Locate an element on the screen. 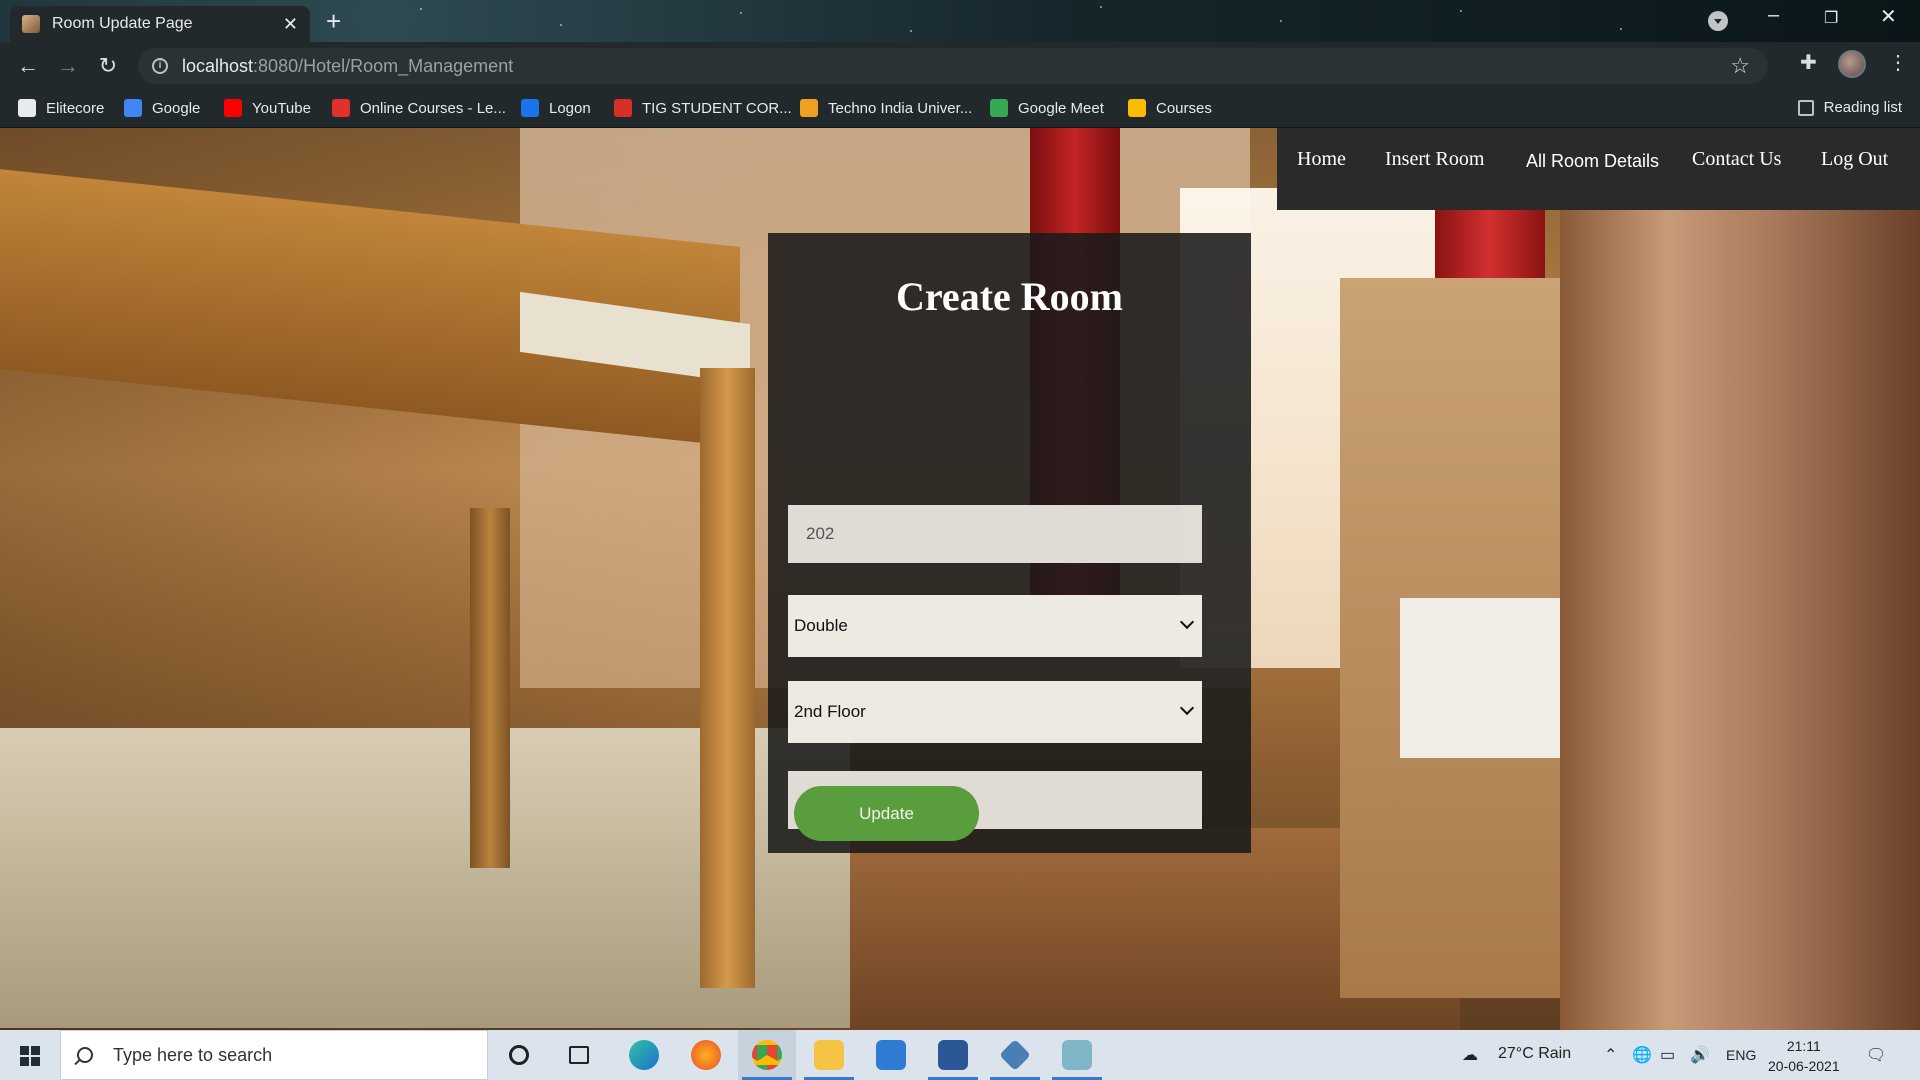  room-number-input is located at coordinates (995, 534).